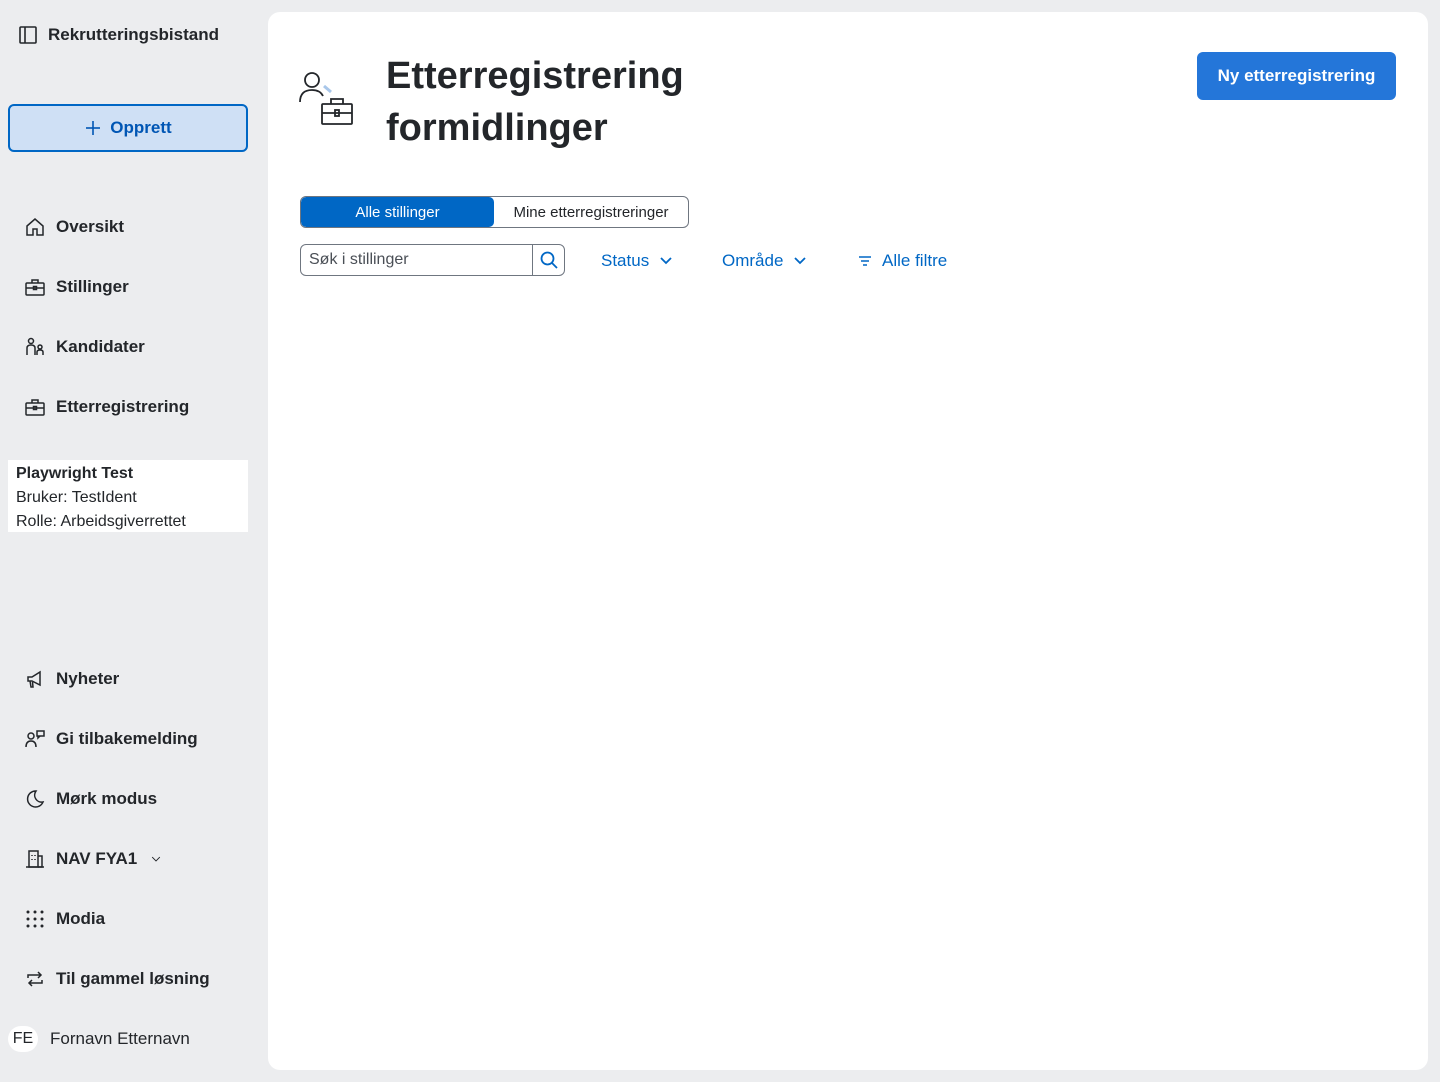 This screenshot has height=1082, width=1440. I want to click on search-icon, so click(549, 260).